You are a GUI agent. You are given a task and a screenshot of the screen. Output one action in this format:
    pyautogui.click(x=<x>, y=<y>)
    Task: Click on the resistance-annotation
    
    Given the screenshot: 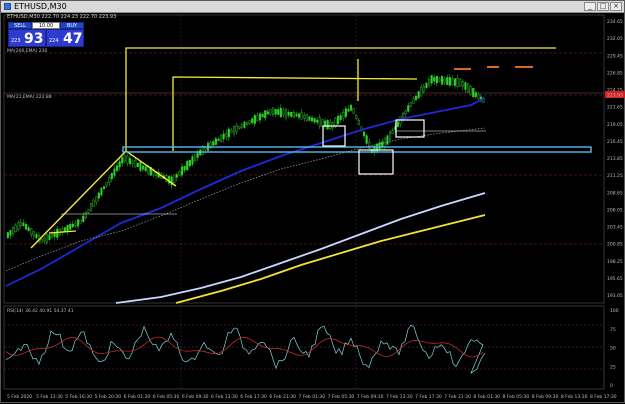 What is the action you would take?
    pyautogui.click(x=295, y=113)
    